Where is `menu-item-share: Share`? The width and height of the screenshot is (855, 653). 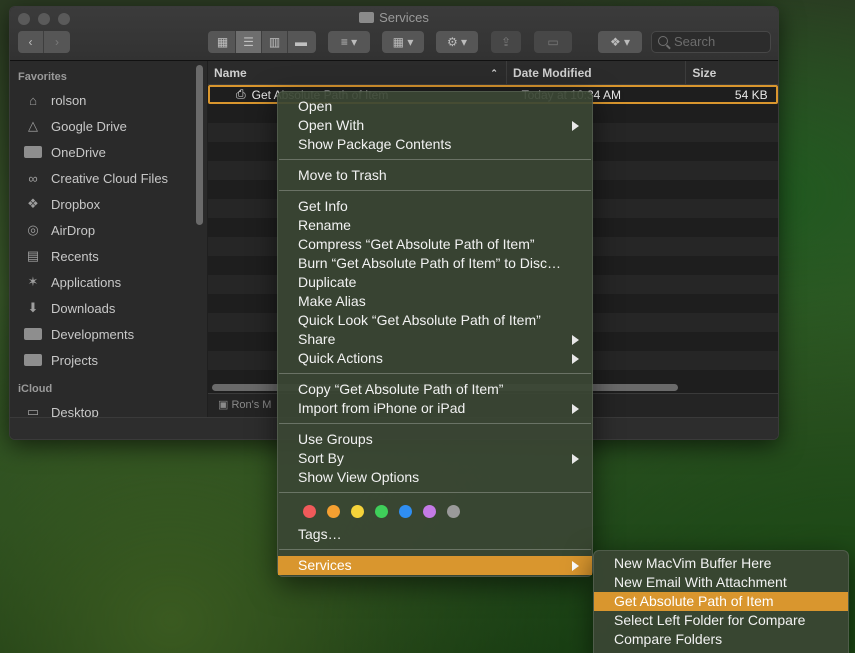
menu-item-share: Share is located at coordinates (435, 339).